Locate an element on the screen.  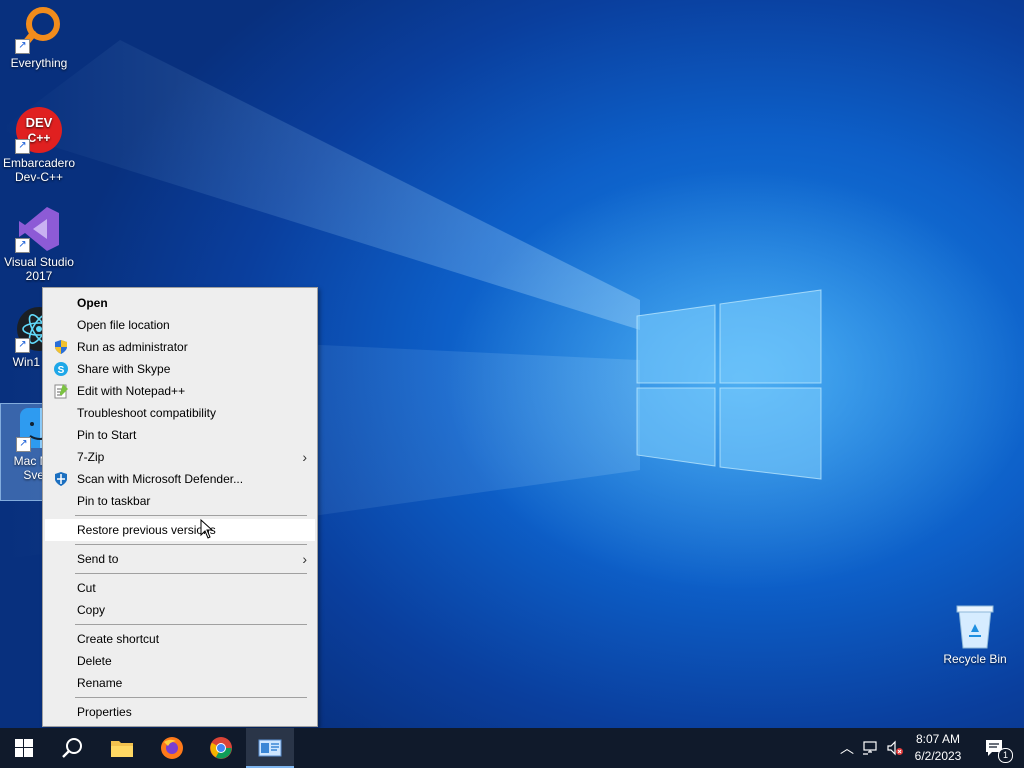
menu-item-send-to: Send to › is located at coordinates (180, 559).